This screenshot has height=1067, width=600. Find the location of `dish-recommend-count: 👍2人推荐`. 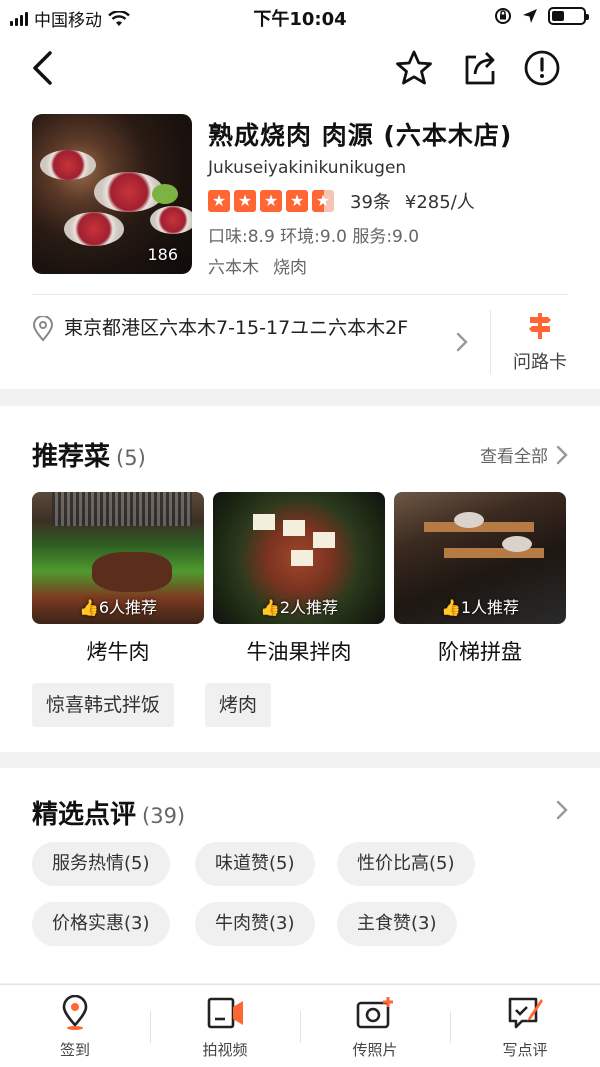

dish-recommend-count: 👍2人推荐 is located at coordinates (299, 607).